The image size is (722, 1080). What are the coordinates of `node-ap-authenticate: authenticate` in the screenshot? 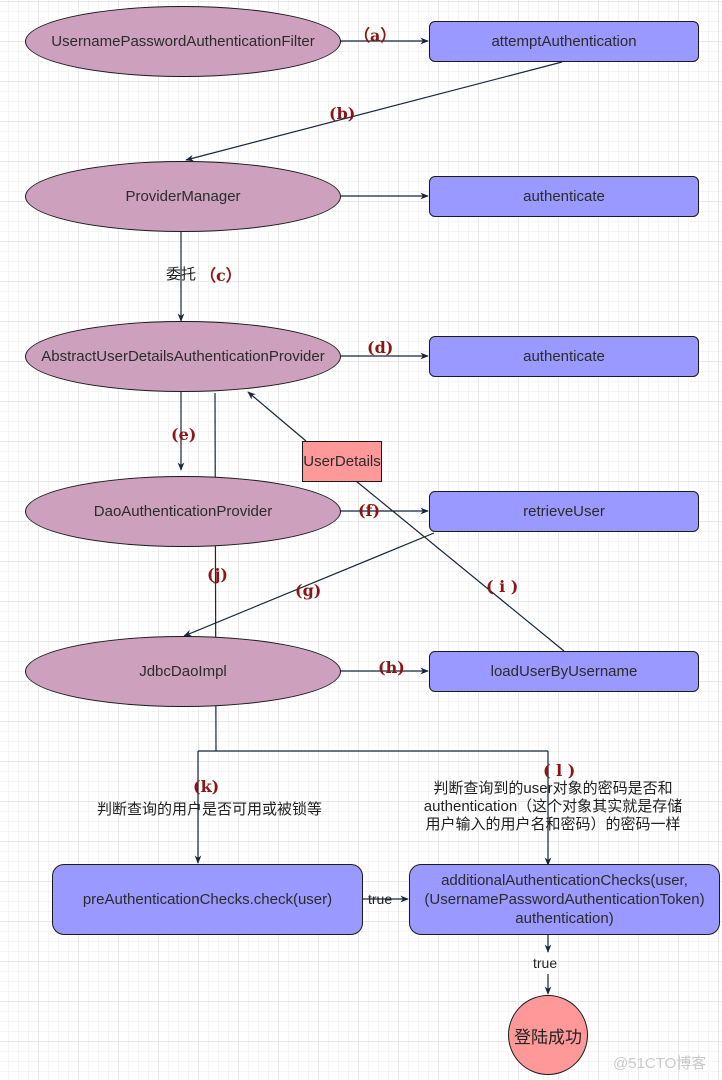 It's located at (564, 356).